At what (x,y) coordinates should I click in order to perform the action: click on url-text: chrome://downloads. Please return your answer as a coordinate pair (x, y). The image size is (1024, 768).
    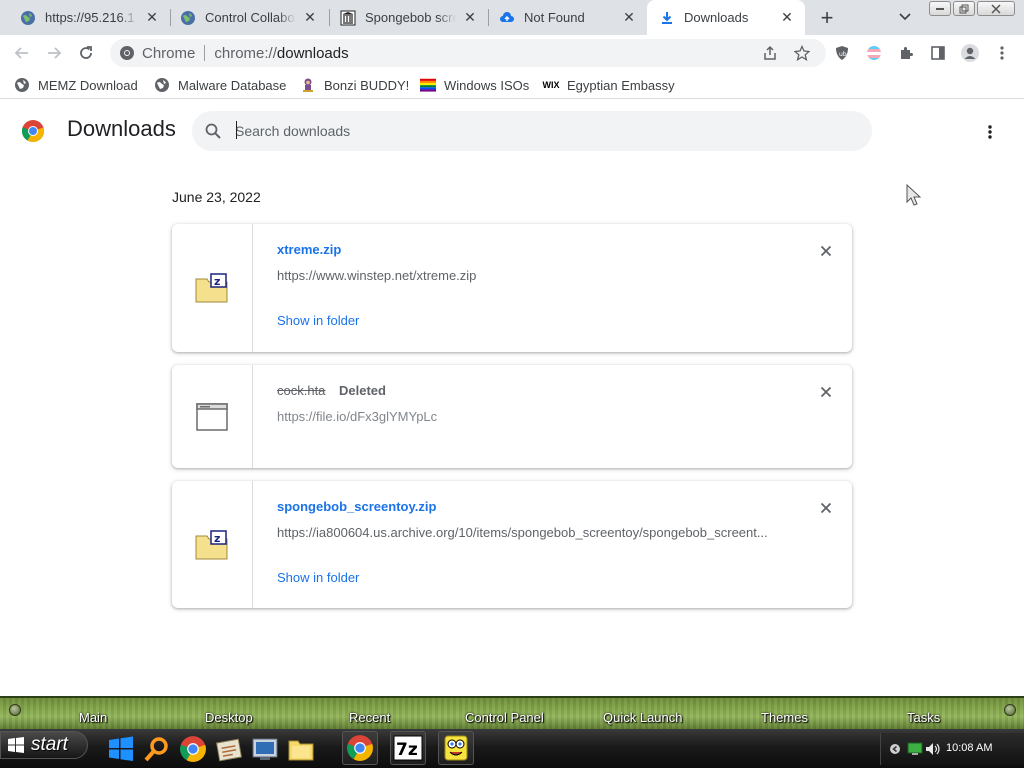
    Looking at the image, I should click on (281, 53).